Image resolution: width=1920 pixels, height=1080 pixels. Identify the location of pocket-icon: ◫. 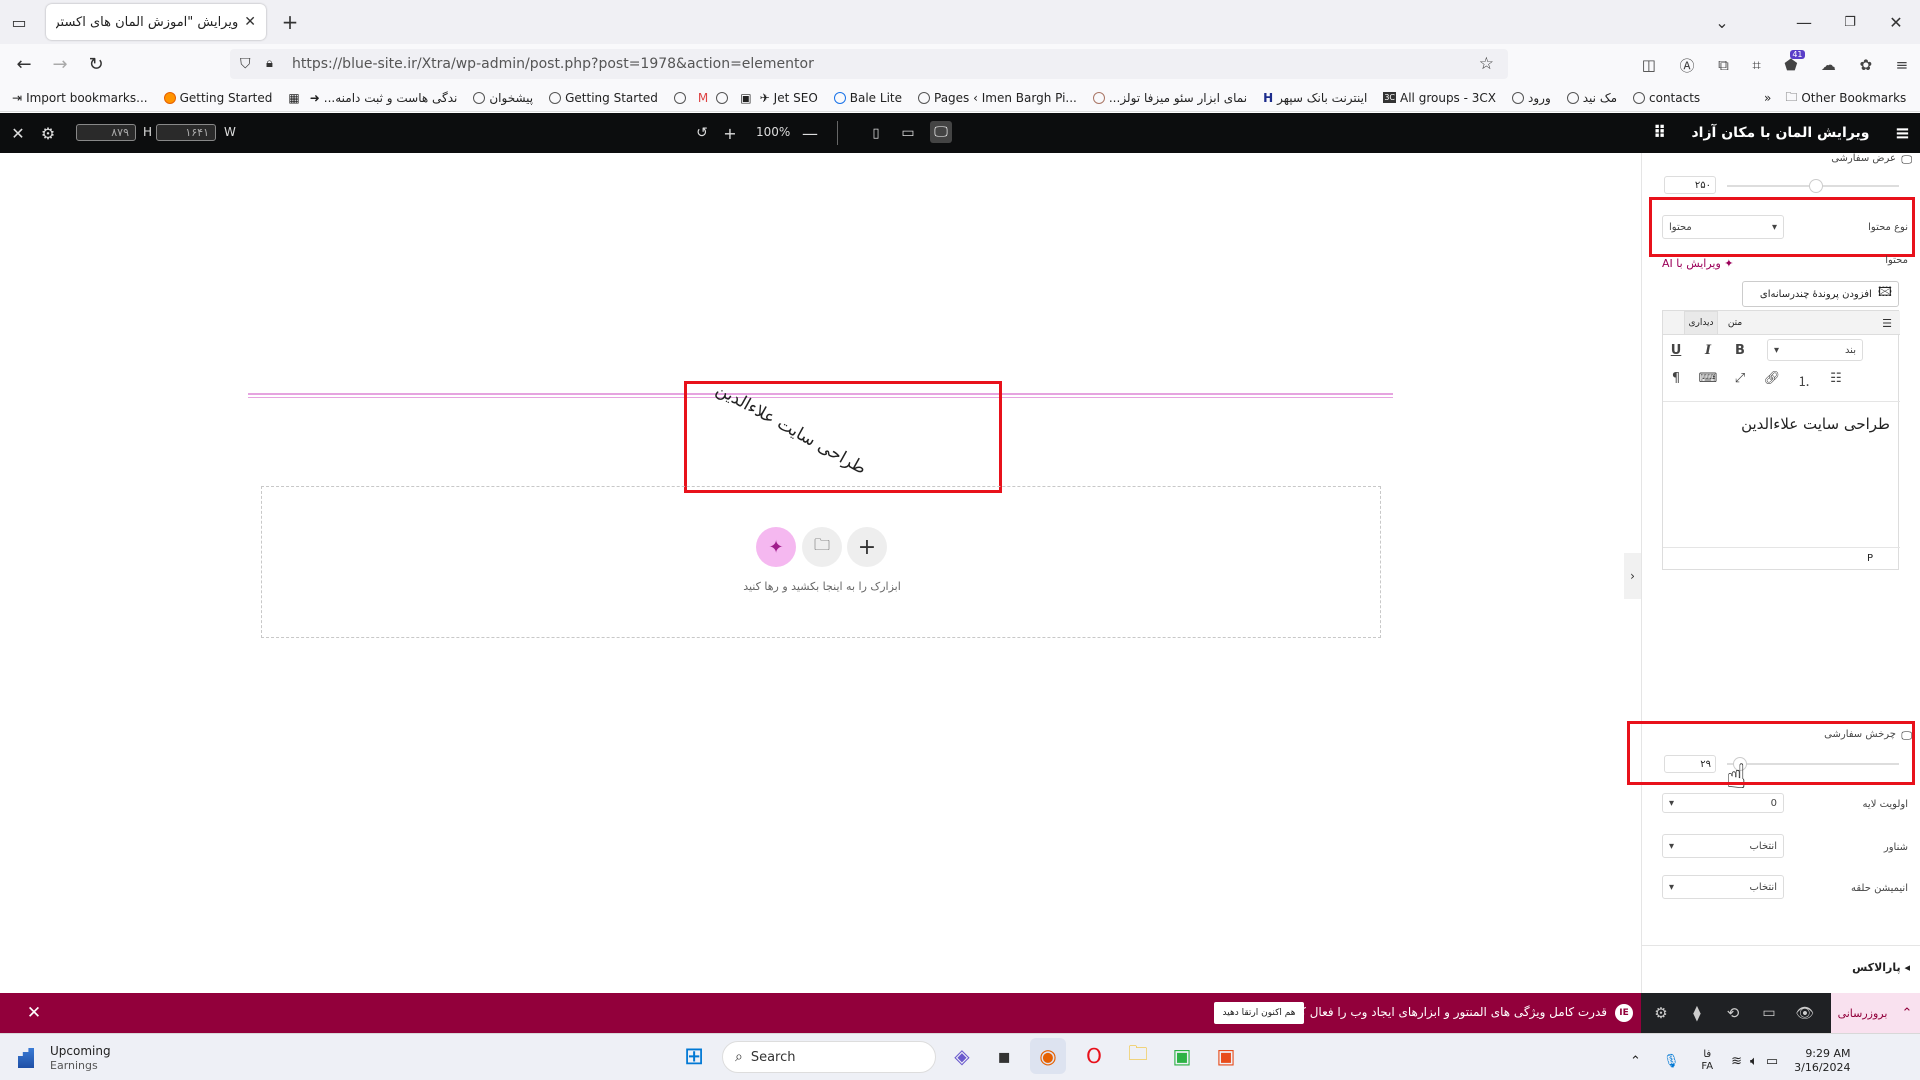
(1649, 65).